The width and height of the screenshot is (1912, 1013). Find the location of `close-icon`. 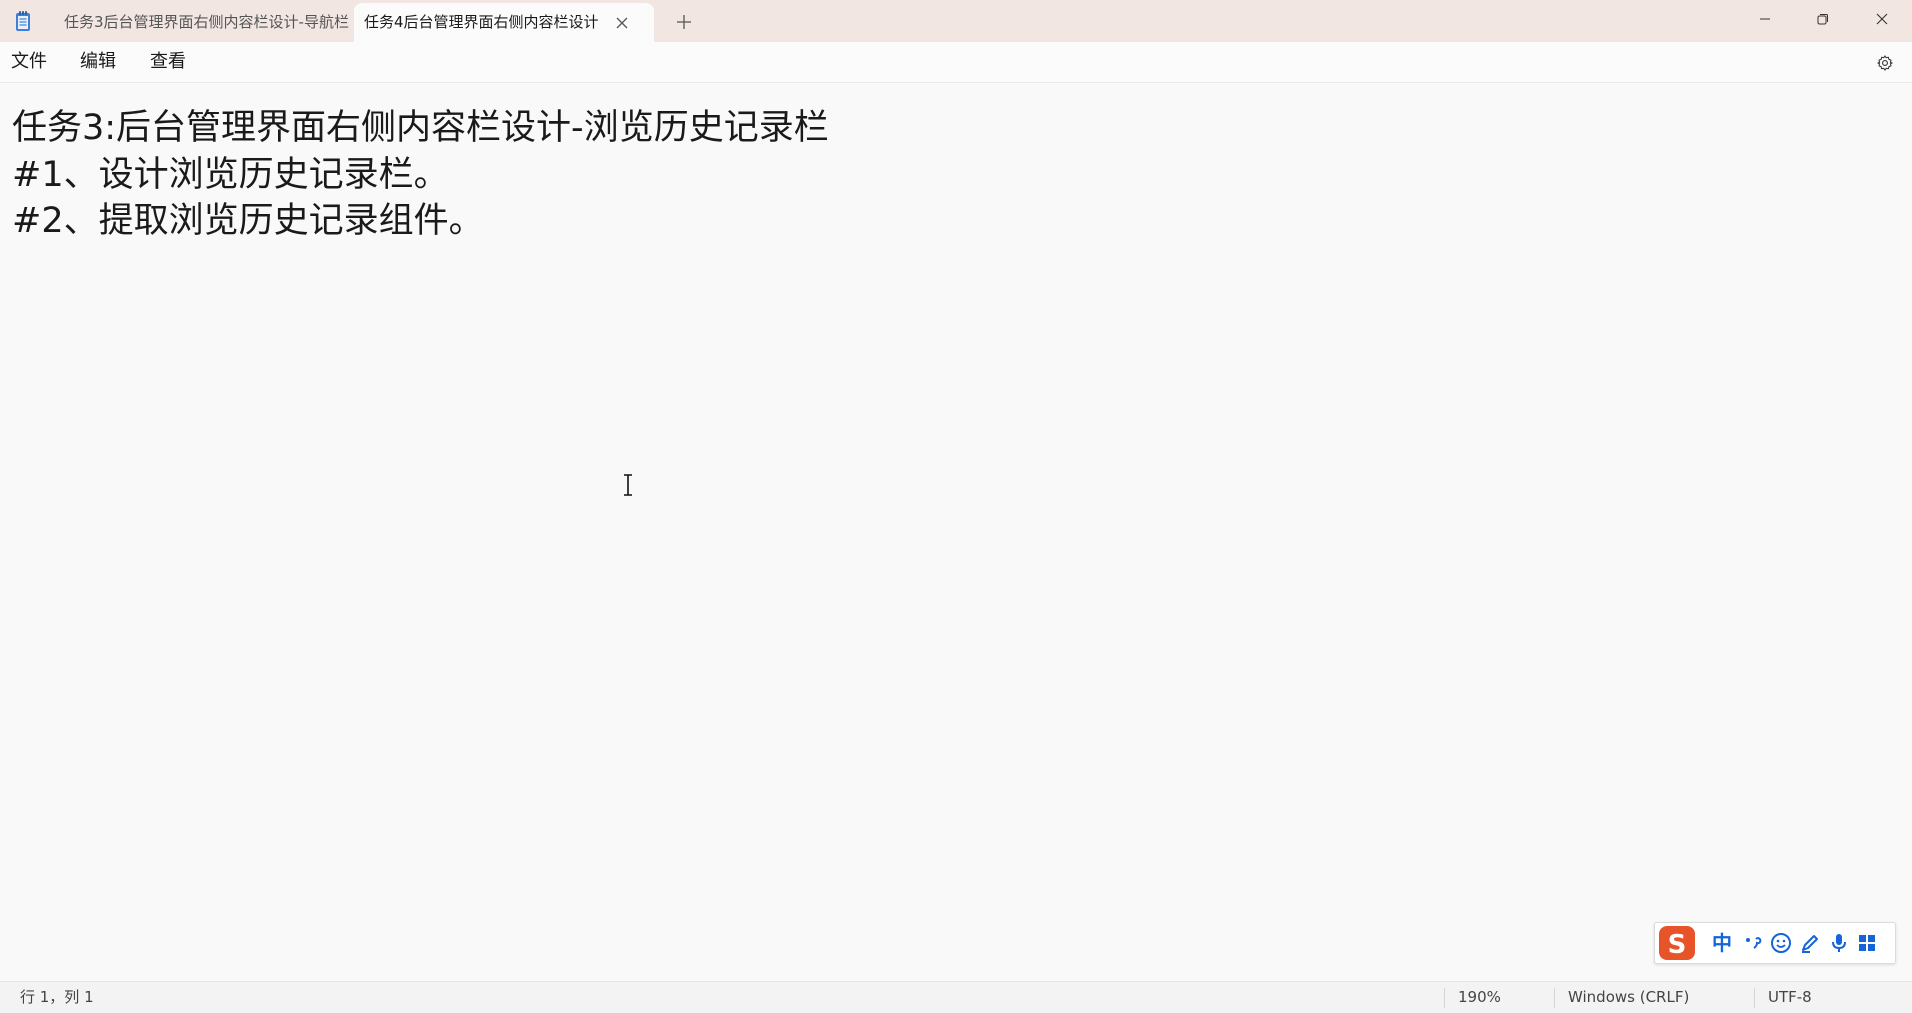

close-icon is located at coordinates (1882, 19).